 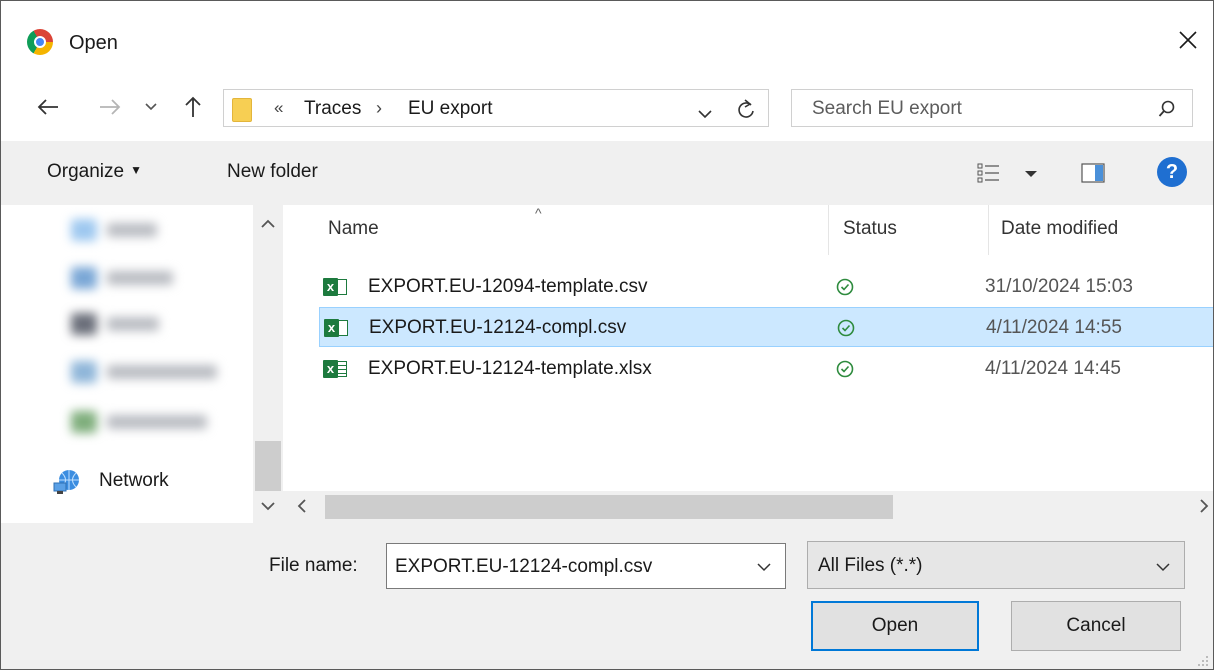 I want to click on scroll-up-arrow-icon, so click(x=268, y=224).